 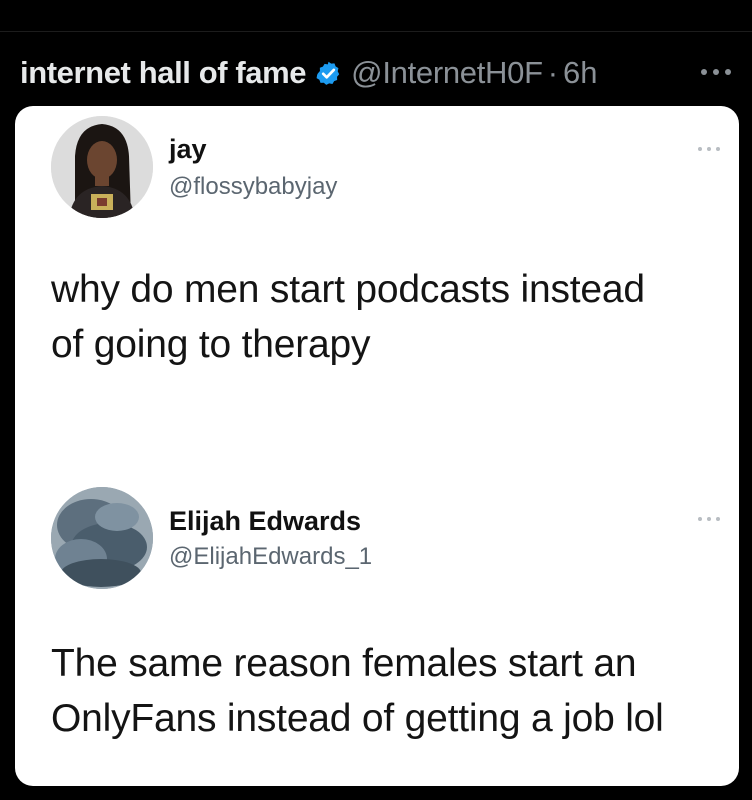 I want to click on post-header: internet hall of fame @InternetH0F · 6h, so click(x=380, y=73).